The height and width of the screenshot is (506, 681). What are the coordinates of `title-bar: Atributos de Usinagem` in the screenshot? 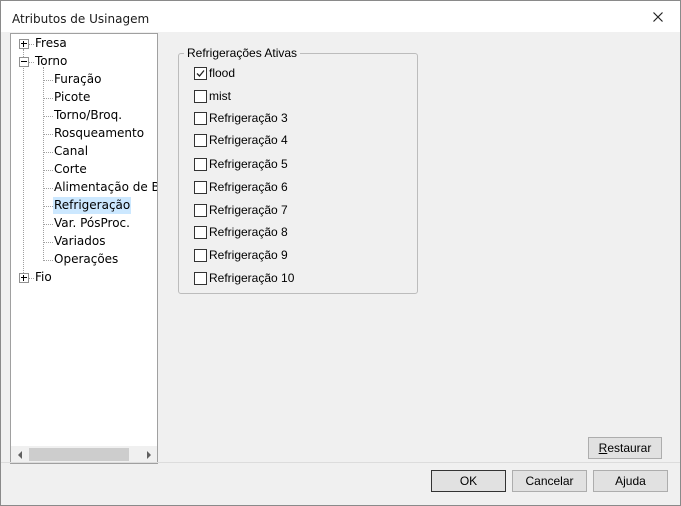 It's located at (340, 16).